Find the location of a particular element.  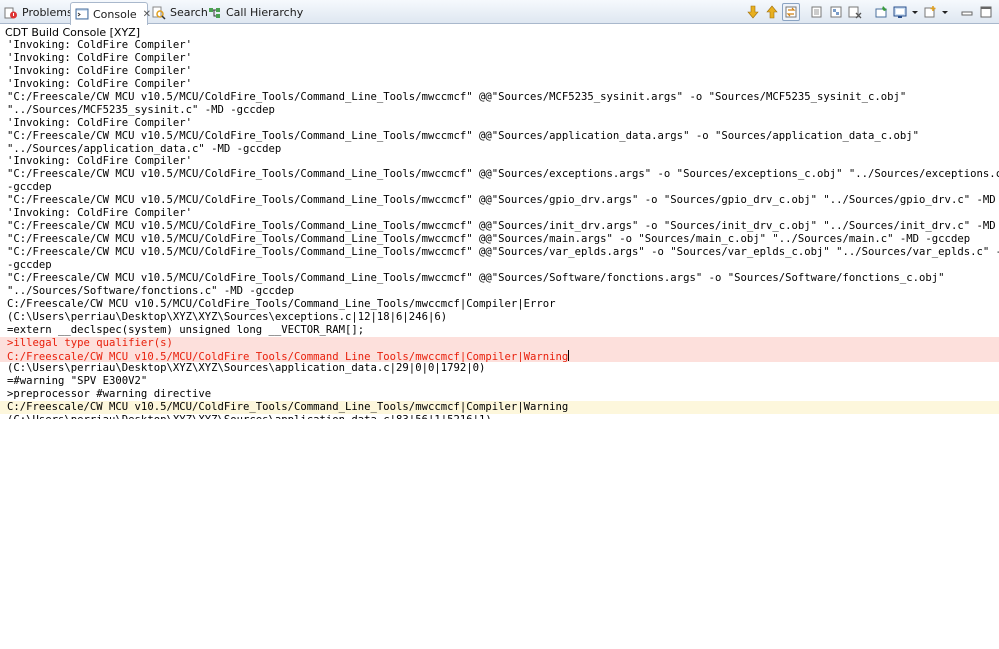

console-line: >preprocessor #warning directive is located at coordinates (109, 394).